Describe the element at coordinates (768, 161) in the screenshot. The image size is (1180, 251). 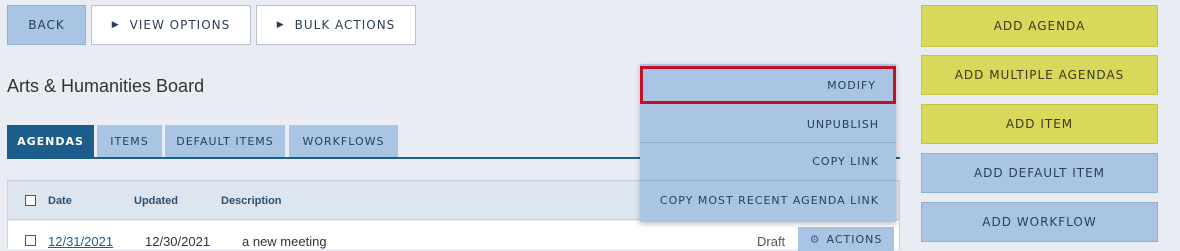
I see `menu-item-copy-link: COPY LINK` at that location.